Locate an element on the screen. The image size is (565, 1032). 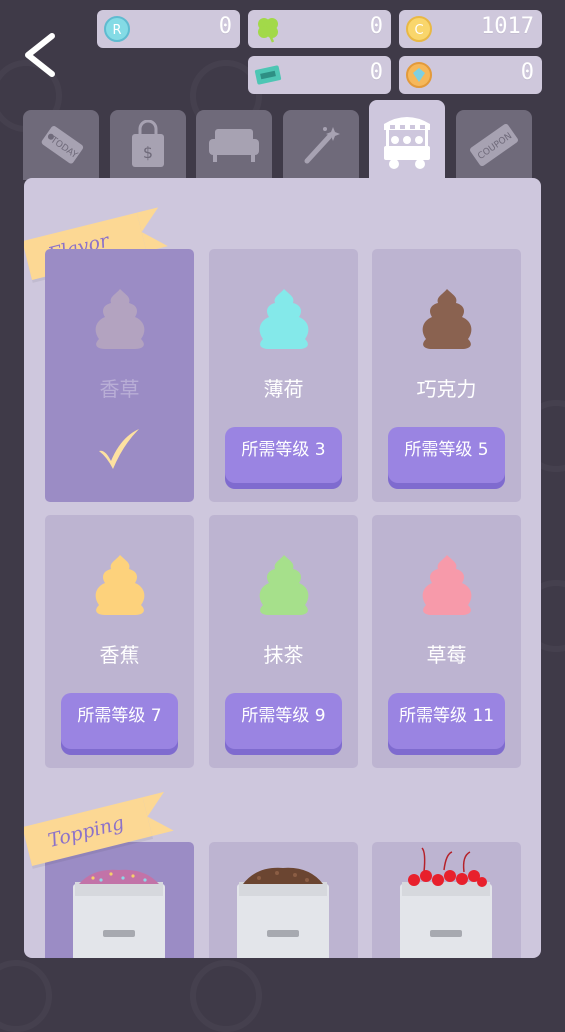
back-button is located at coordinates (40, 55).